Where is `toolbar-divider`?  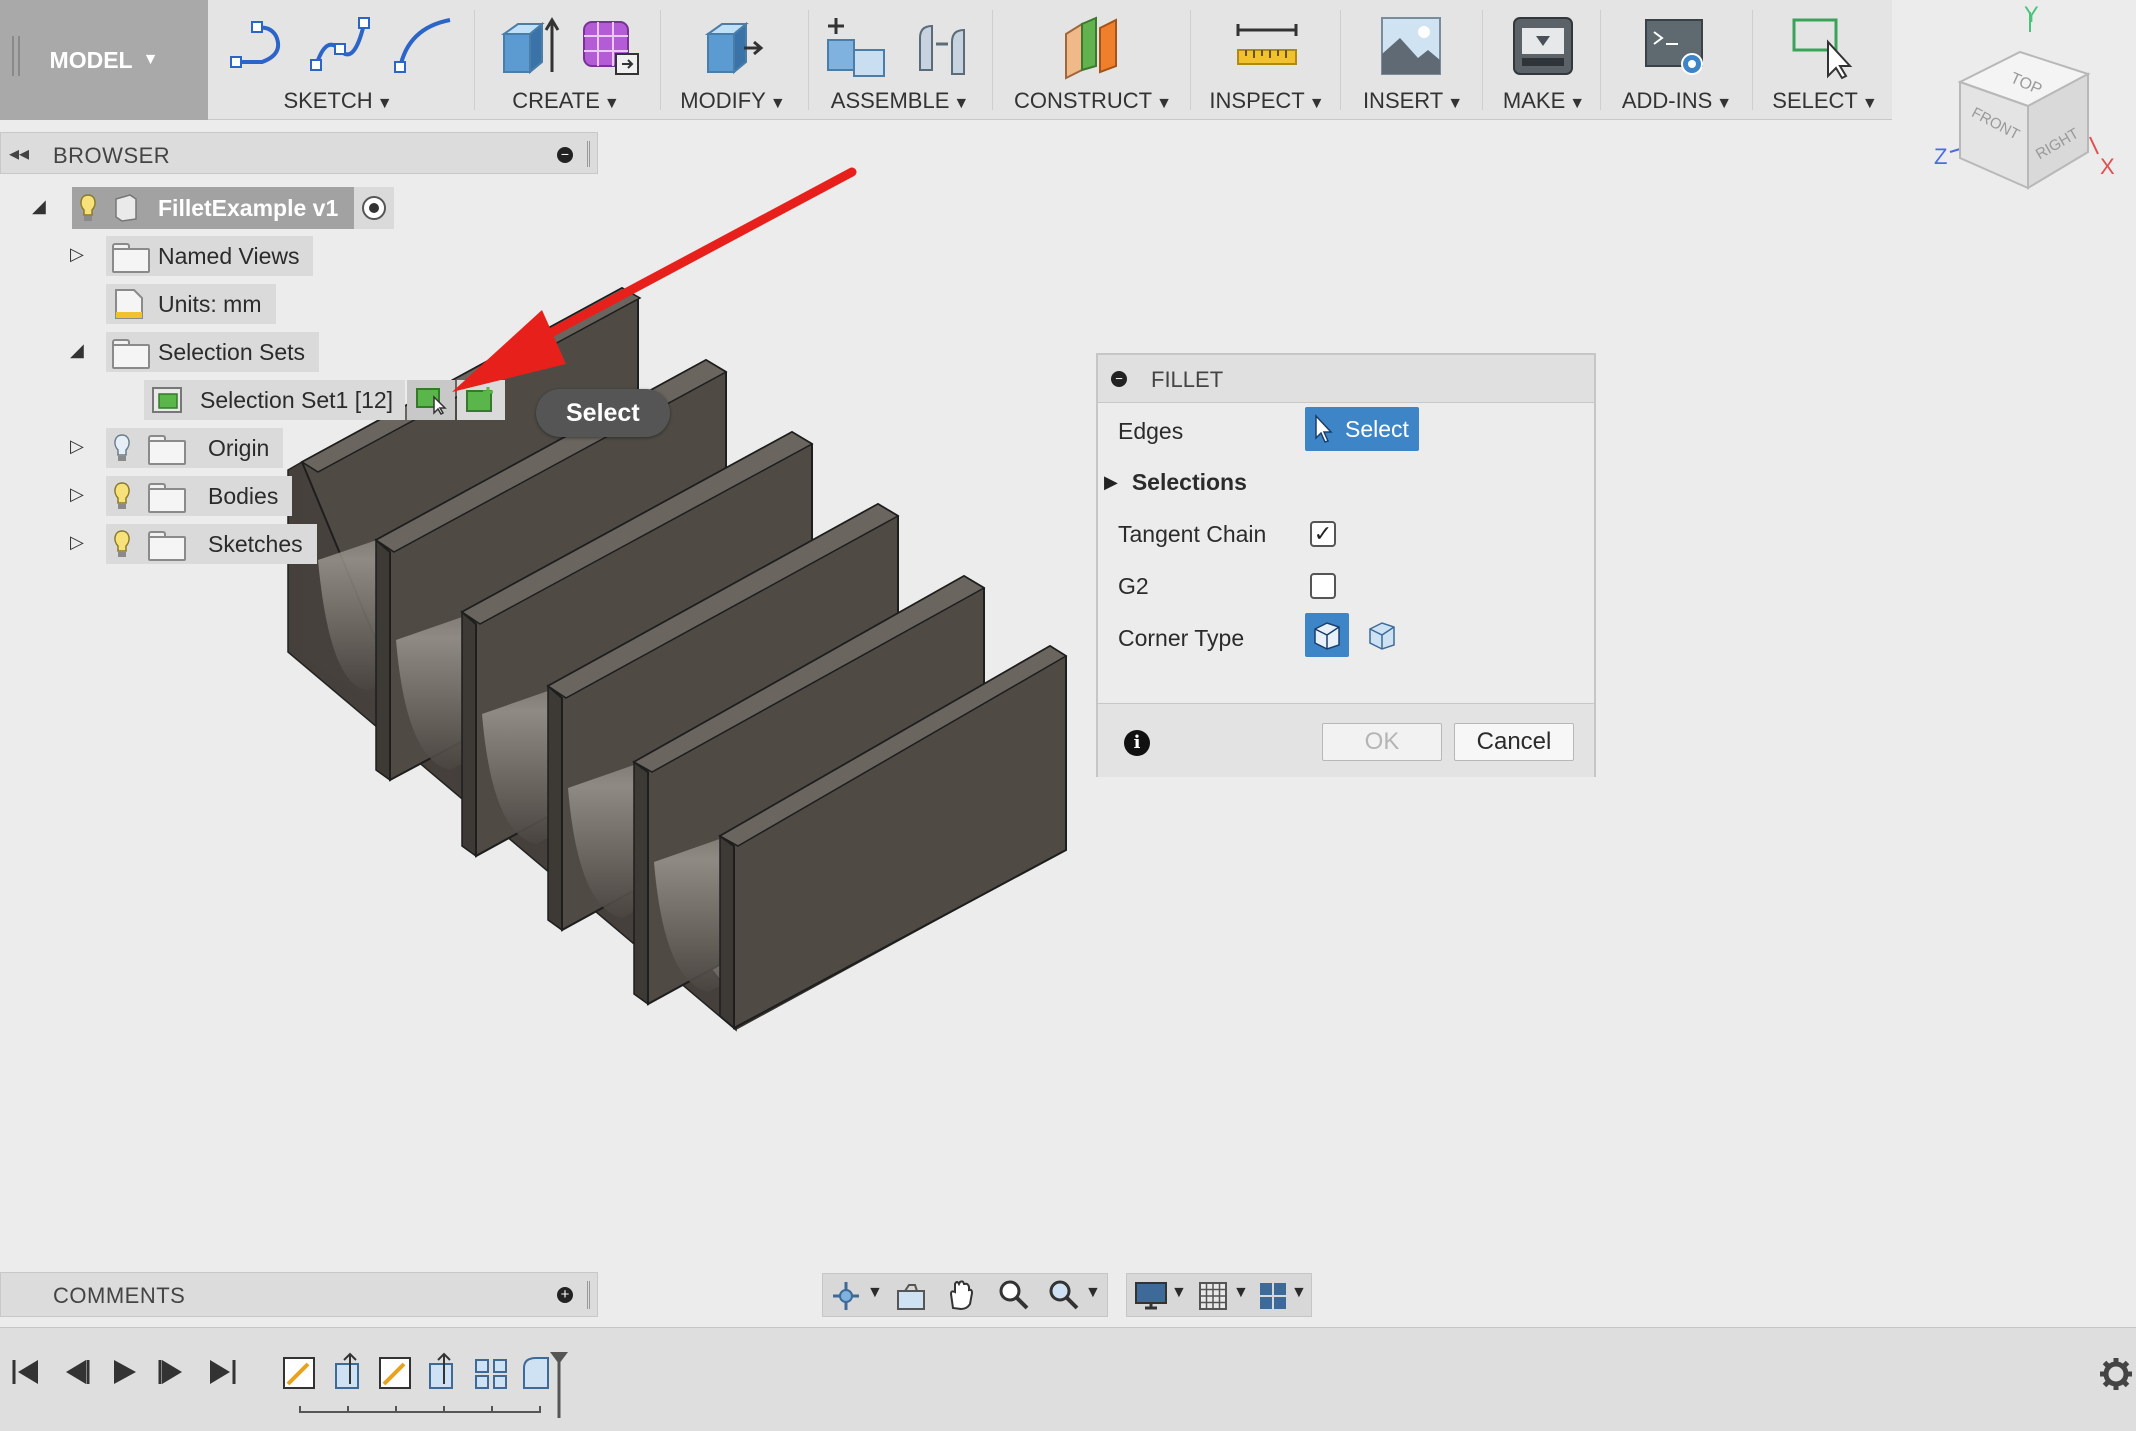
toolbar-divider is located at coordinates (1600, 60).